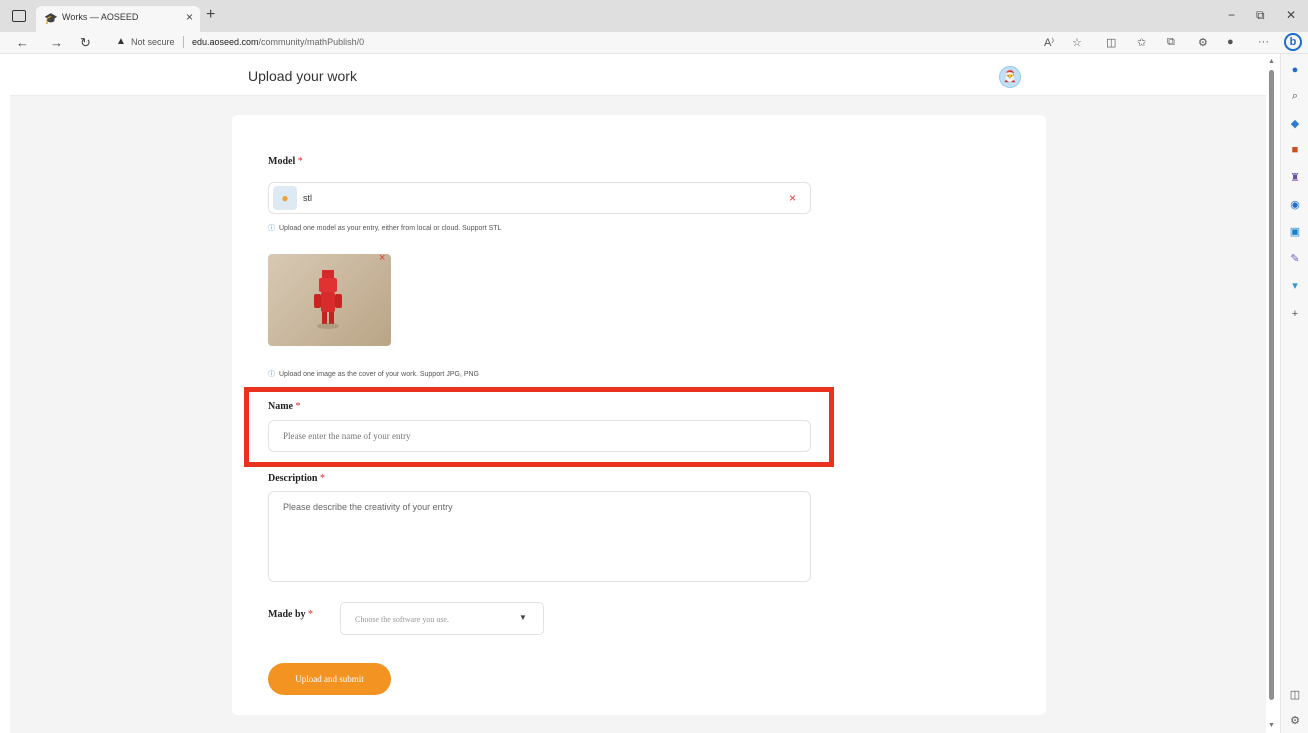 The height and width of the screenshot is (733, 1308). I want to click on tab-actions-icon, so click(19, 16).